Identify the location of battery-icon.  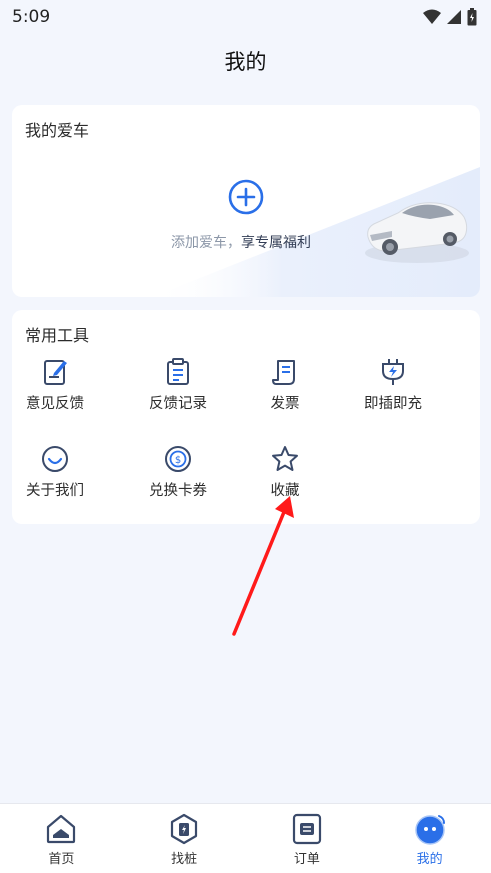
(472, 17).